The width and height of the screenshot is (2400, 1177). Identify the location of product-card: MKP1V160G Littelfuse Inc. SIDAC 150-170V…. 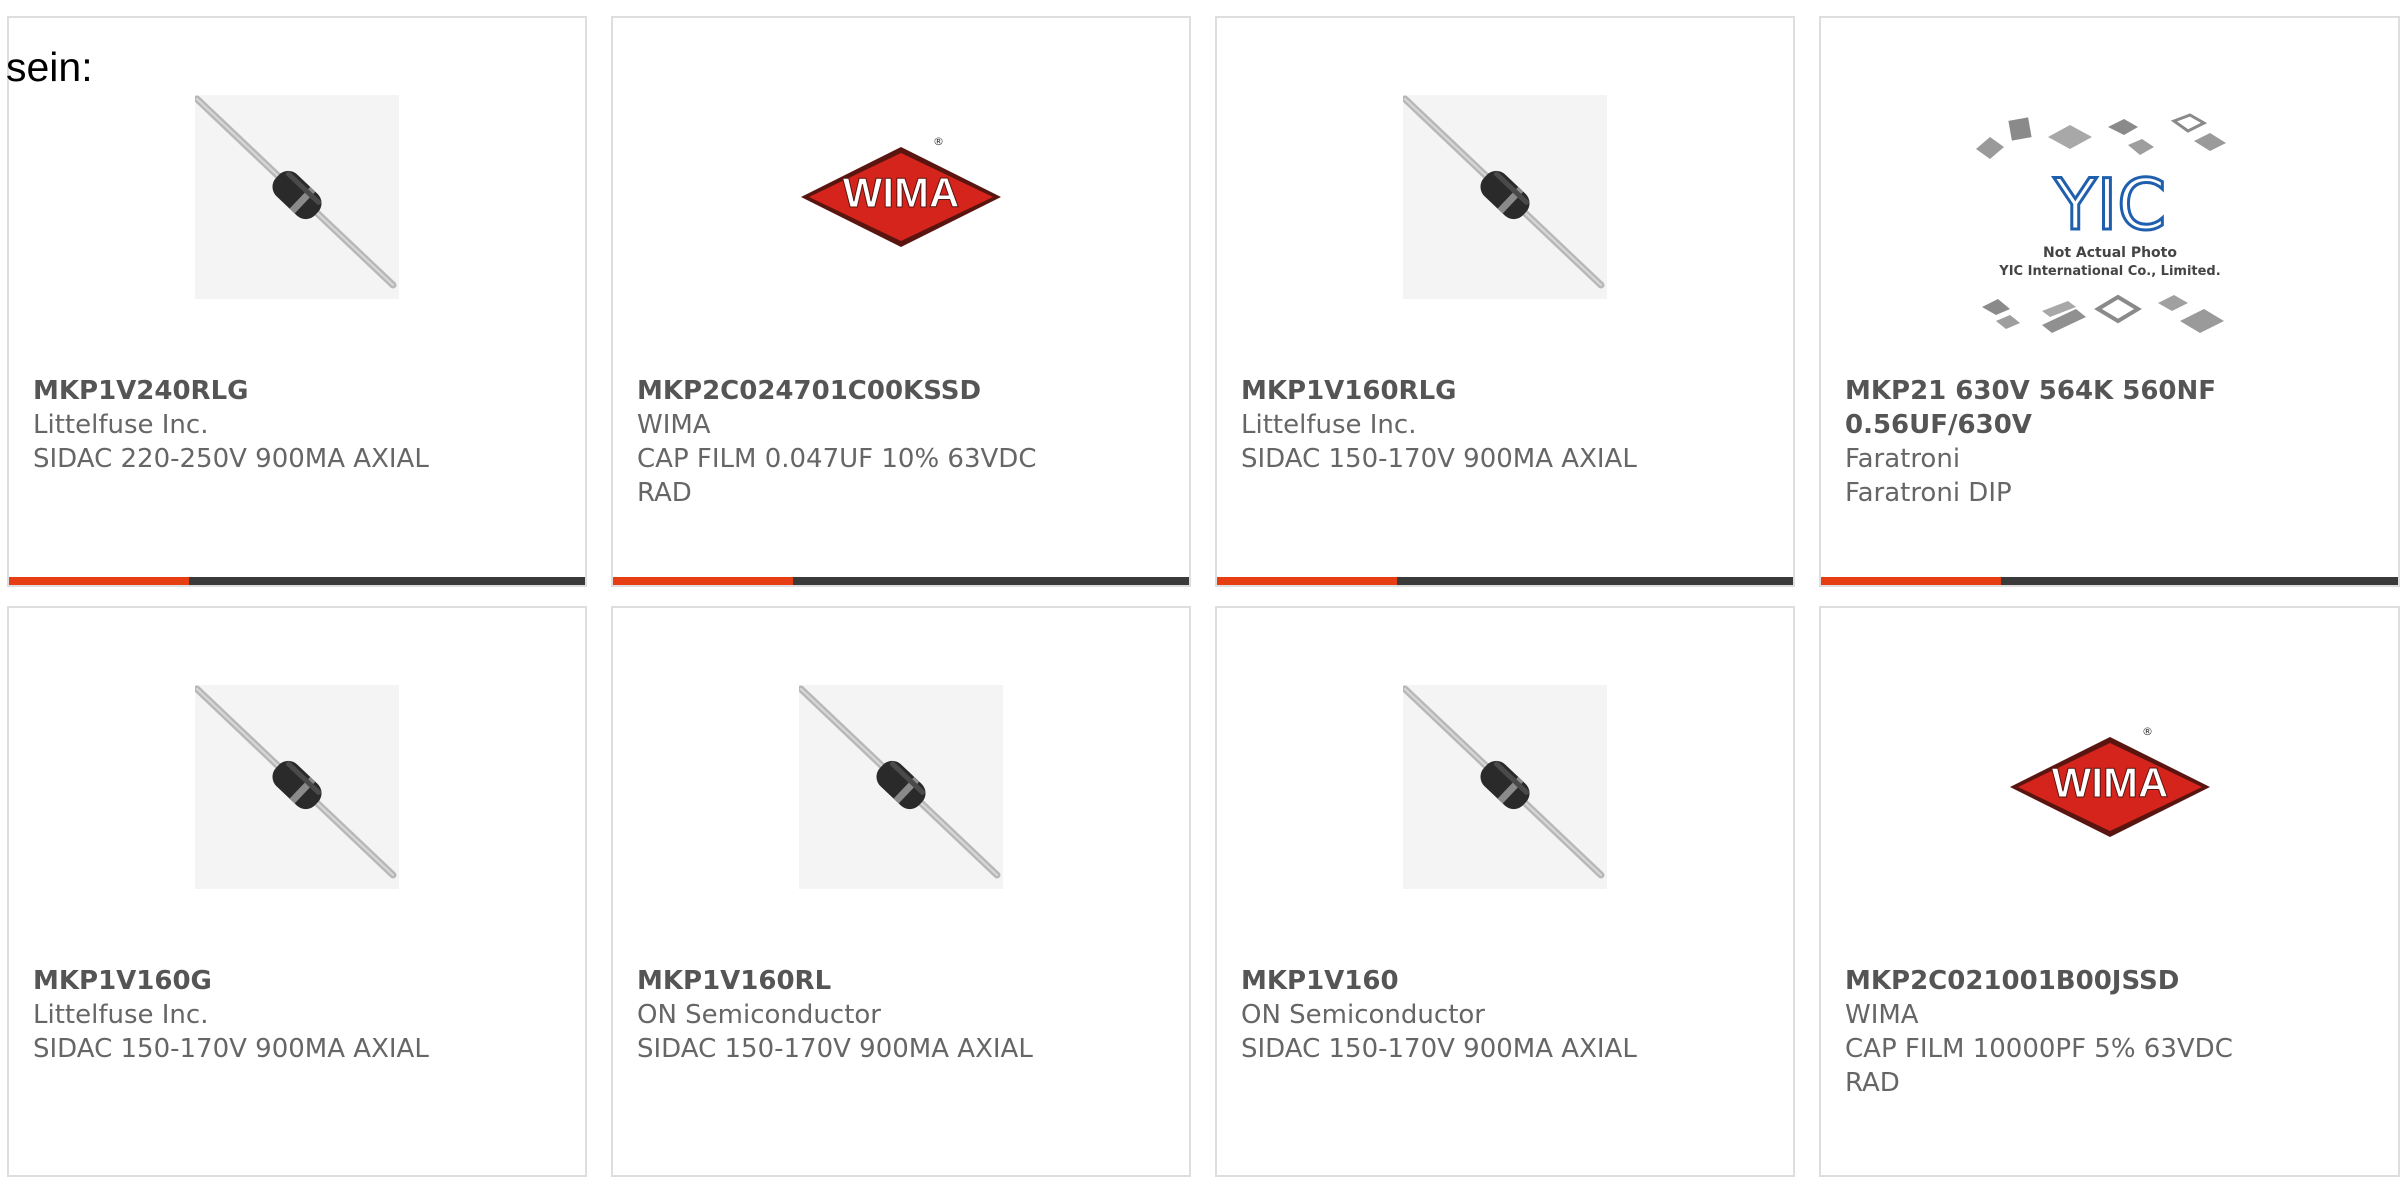
(297, 891).